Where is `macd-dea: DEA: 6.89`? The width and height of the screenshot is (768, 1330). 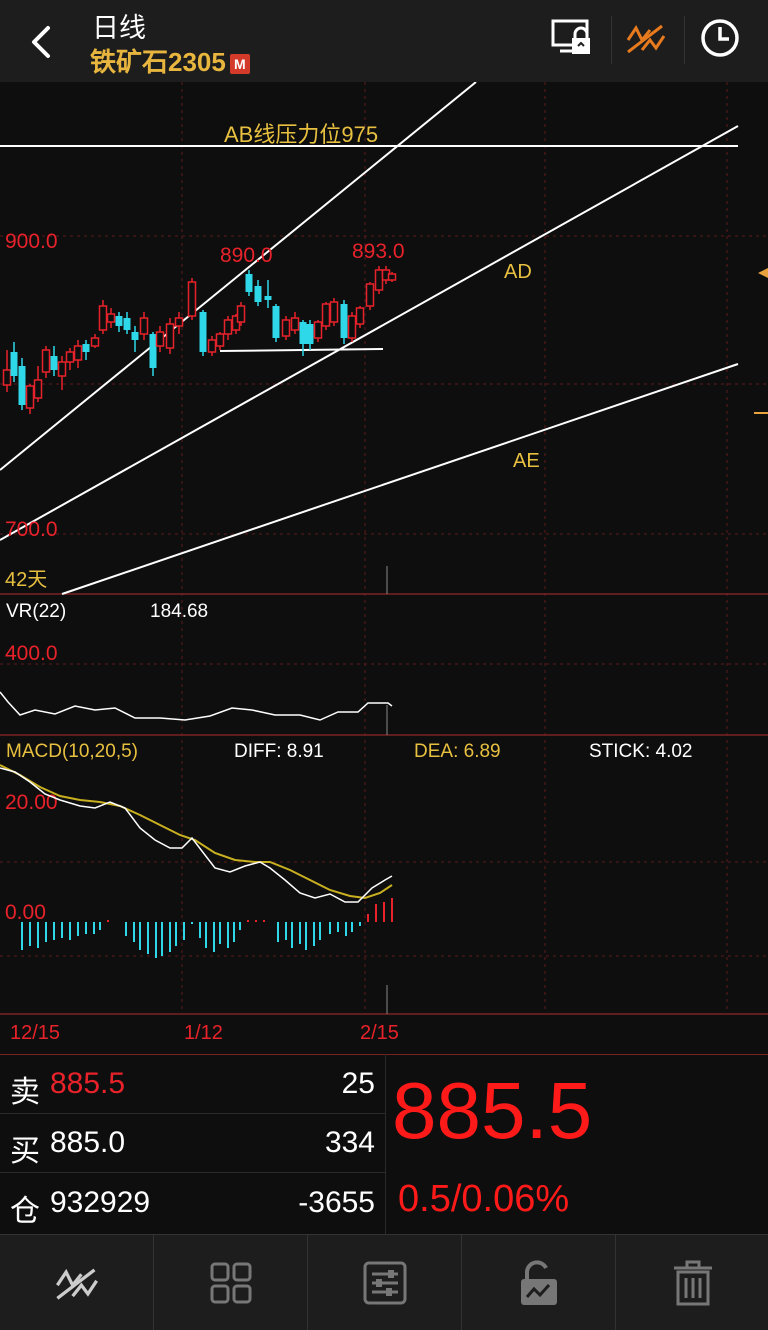
macd-dea: DEA: 6.89 is located at coordinates (457, 751).